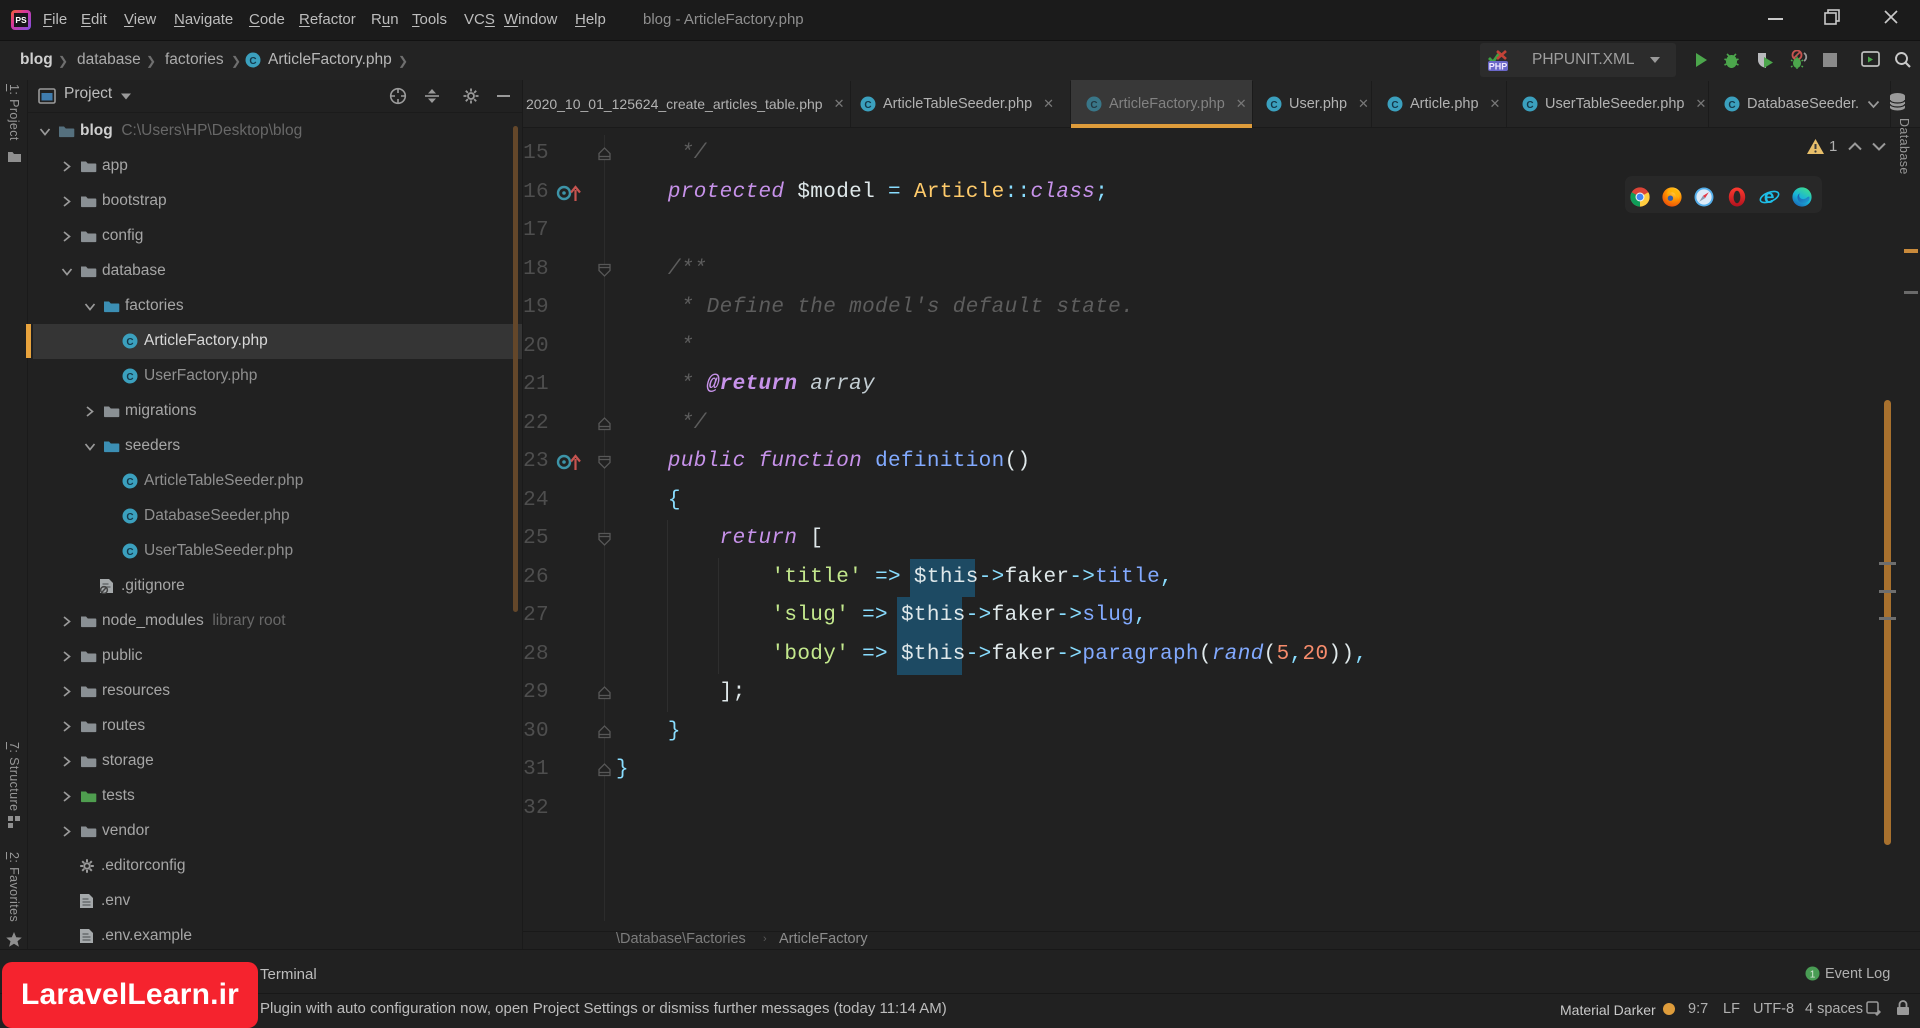  I want to click on svg-text: 1, so click(1813, 975).